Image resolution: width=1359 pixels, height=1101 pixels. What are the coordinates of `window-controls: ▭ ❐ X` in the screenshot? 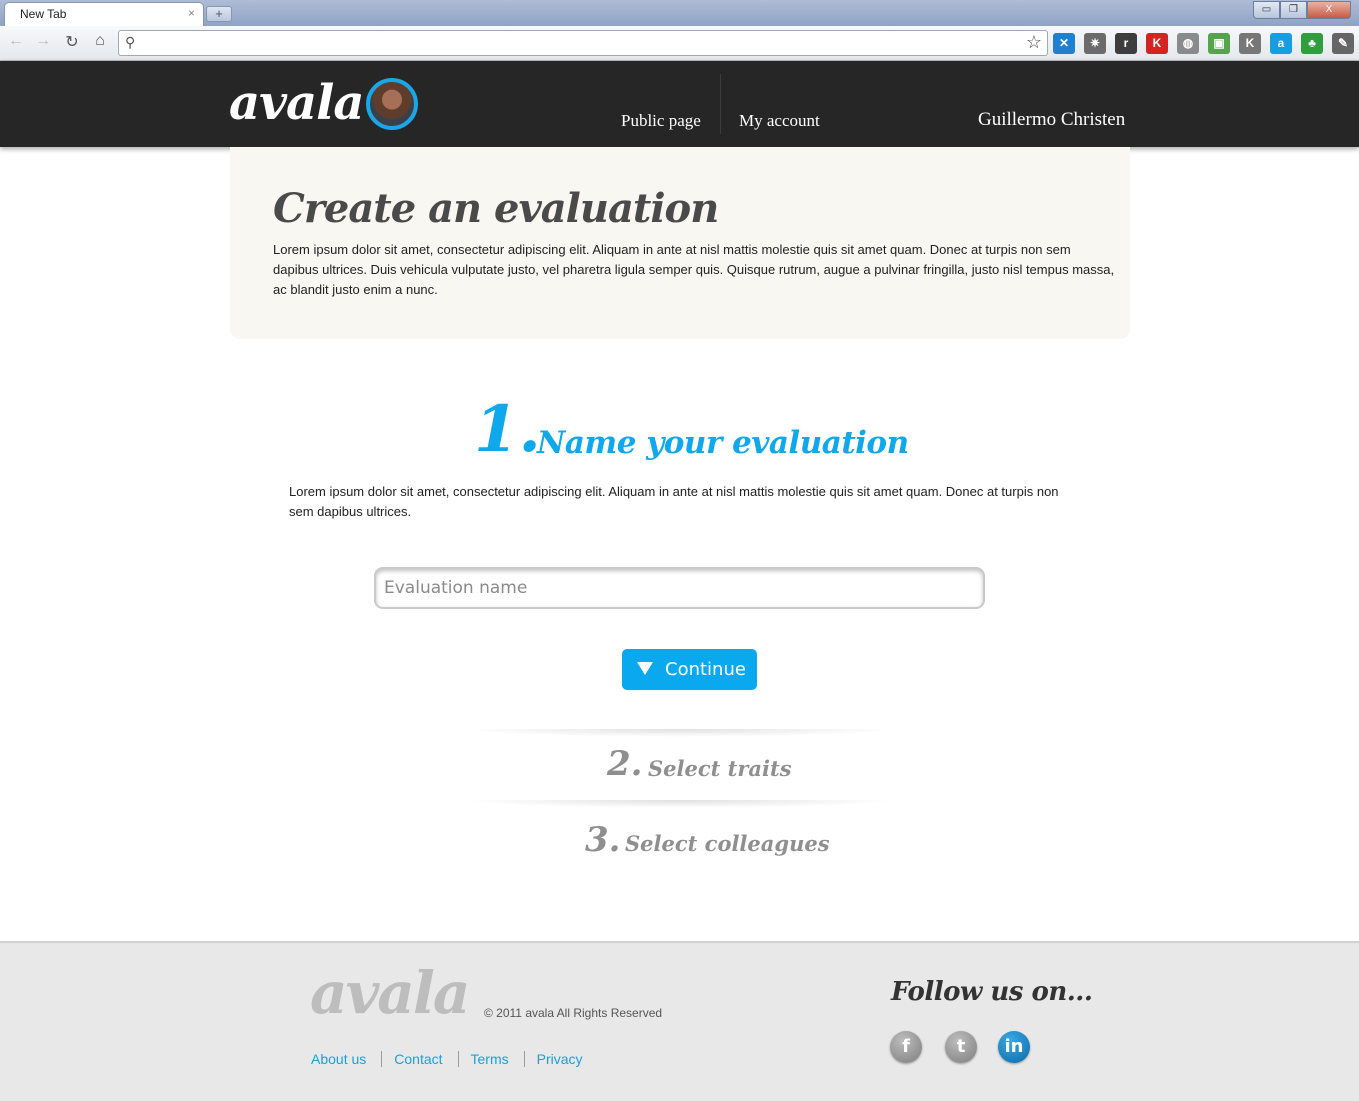 It's located at (1302, 10).